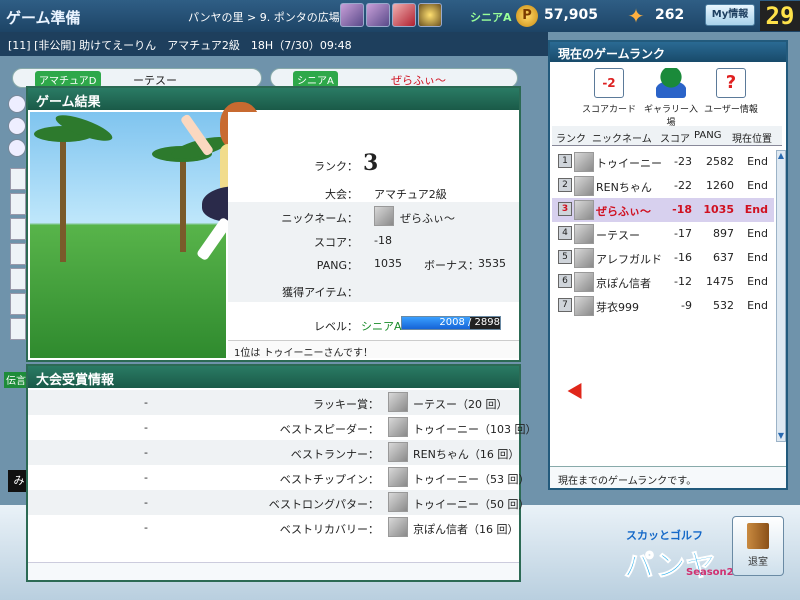 The width and height of the screenshot is (800, 600). What do you see at coordinates (609, 90) in the screenshot?
I see `score-card-button: -2 スコアカード` at bounding box center [609, 90].